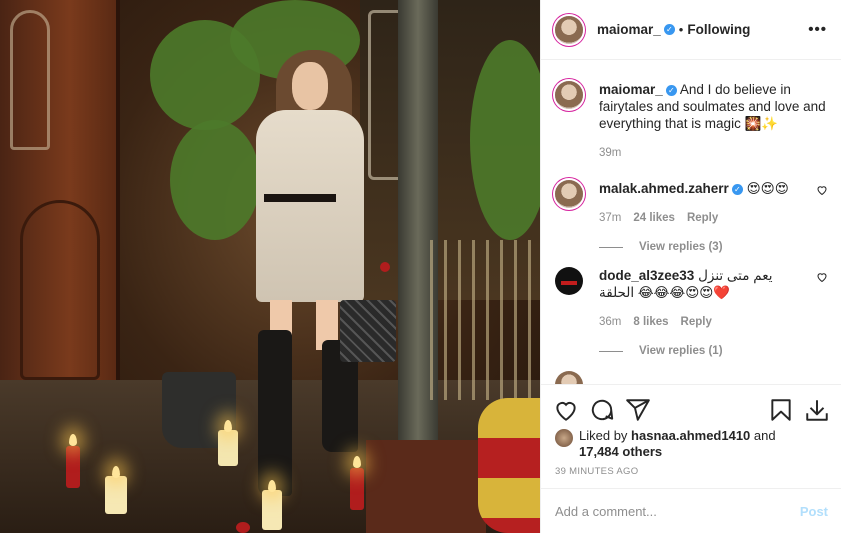 This screenshot has width=841, height=533. I want to click on caption-username: maiomar_, so click(631, 89).